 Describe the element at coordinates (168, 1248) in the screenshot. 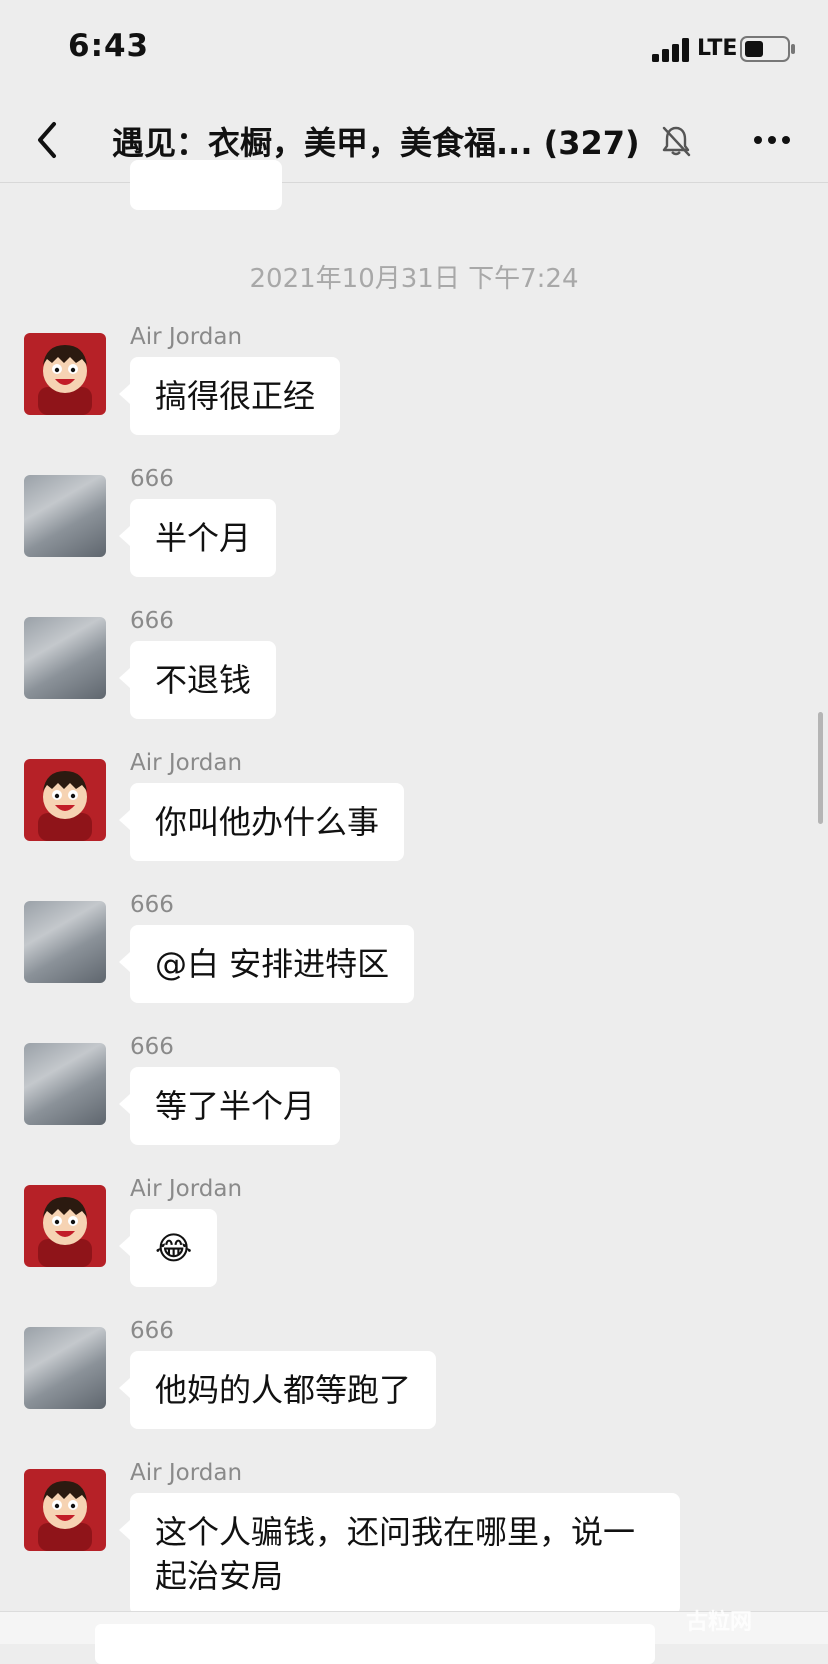

I see `emoji-message-bubble: 😂` at that location.